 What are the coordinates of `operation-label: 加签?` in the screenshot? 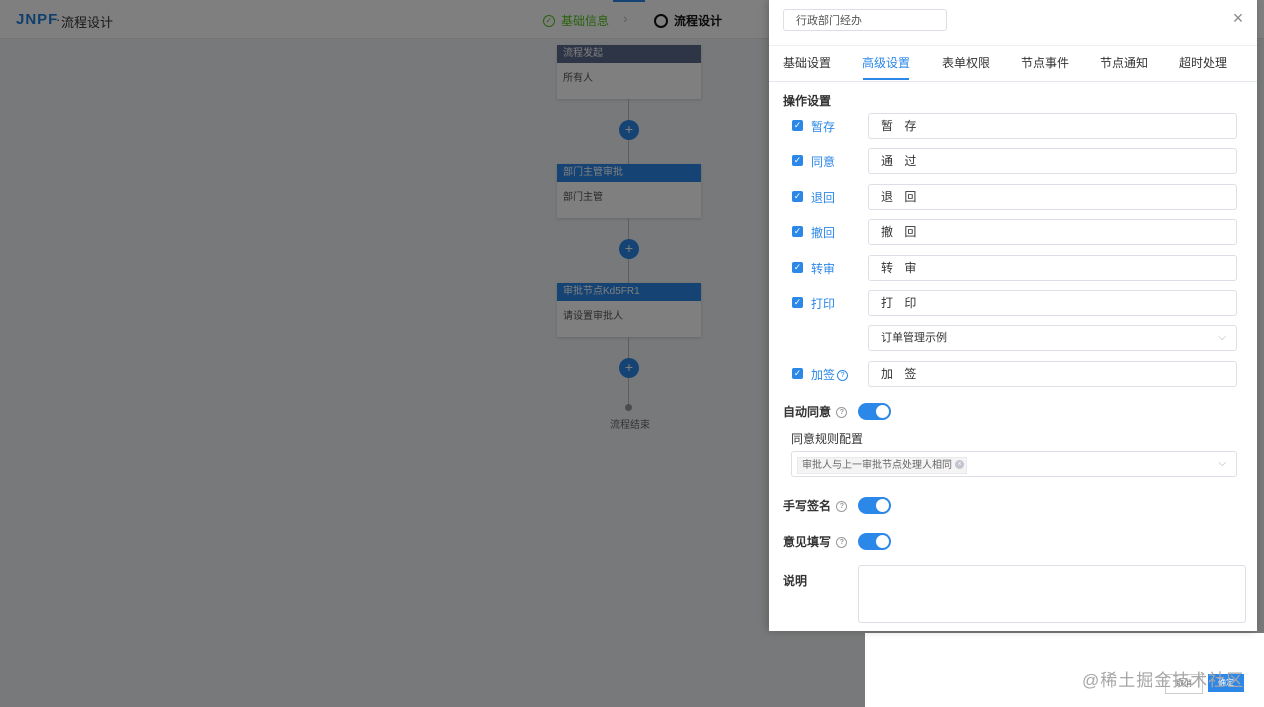 It's located at (830, 374).